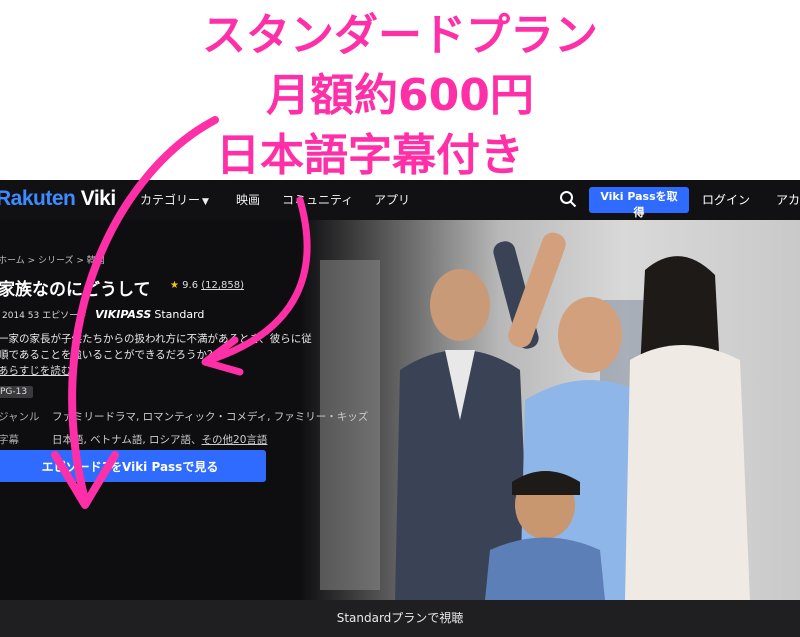  I want to click on tier-label: Standard, so click(179, 314).